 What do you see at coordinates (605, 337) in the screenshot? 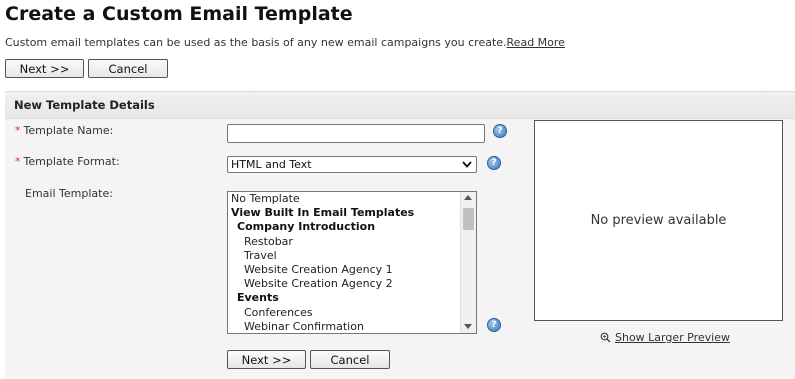
I see `magnifier-icon` at bounding box center [605, 337].